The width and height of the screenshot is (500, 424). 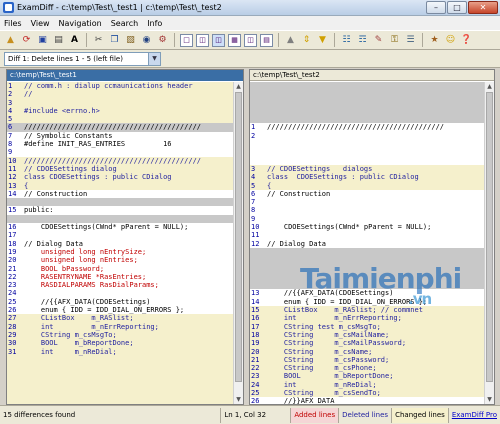 I want to click on code-line: 29 CString m_csMsgTo;, so click(x=120, y=335).